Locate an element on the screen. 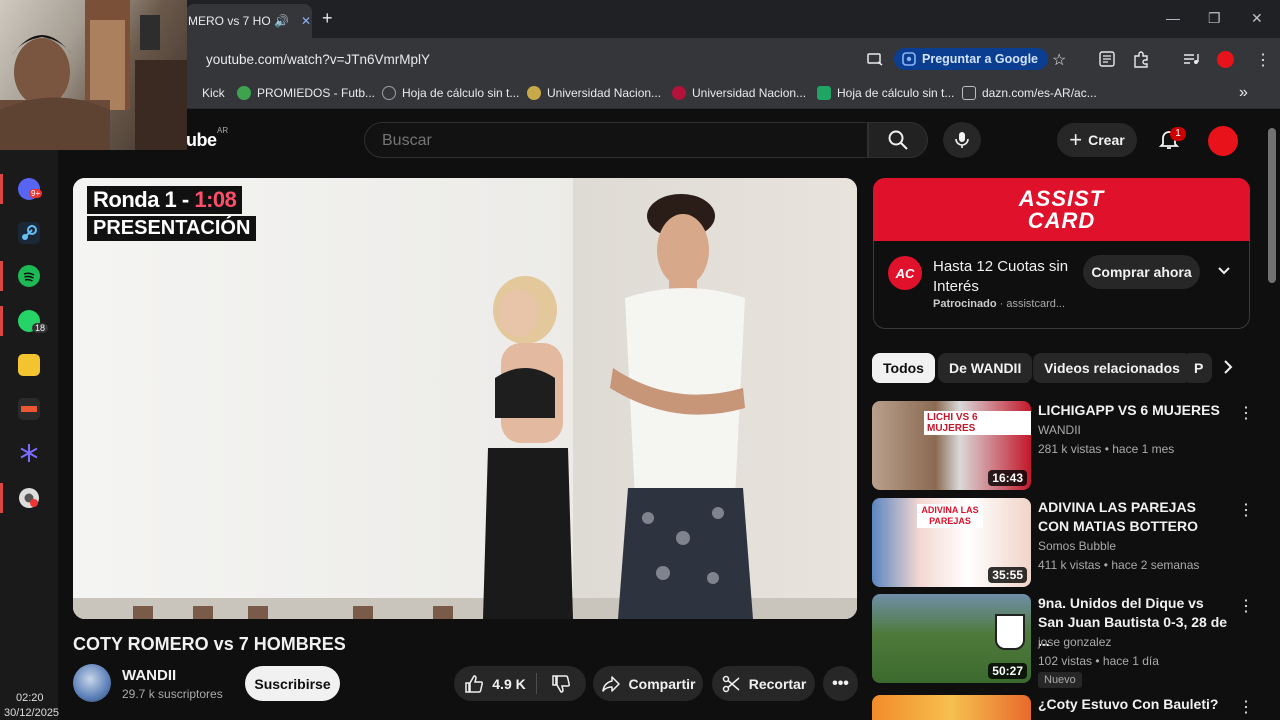 This screenshot has width=1280, height=720. thumbs-down-icon is located at coordinates (561, 683).